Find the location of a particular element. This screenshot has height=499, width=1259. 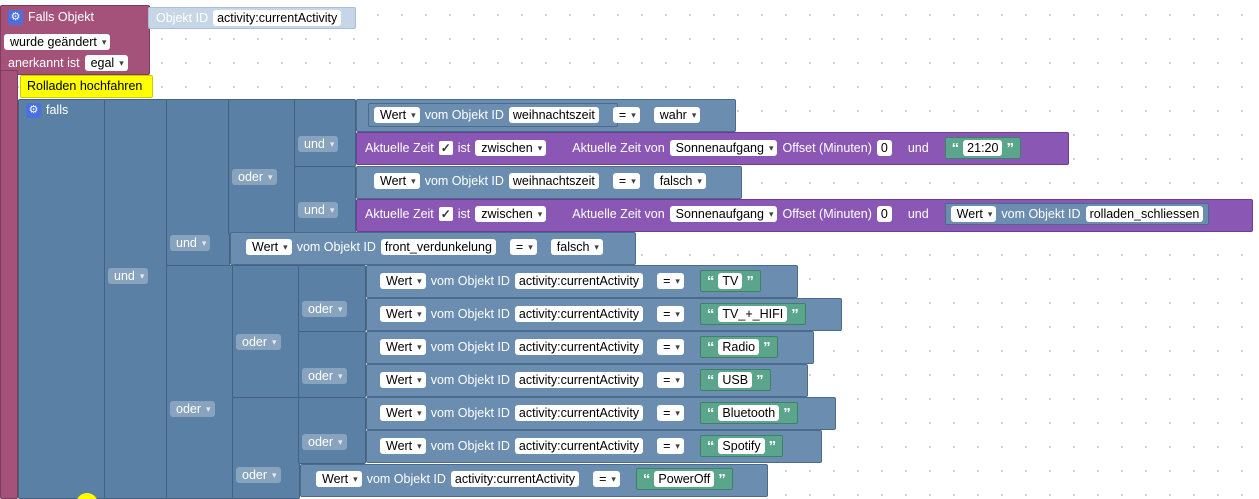

compare-row: Wert vom Objekt ID weihnachtszeit = wahr is located at coordinates (537, 115).